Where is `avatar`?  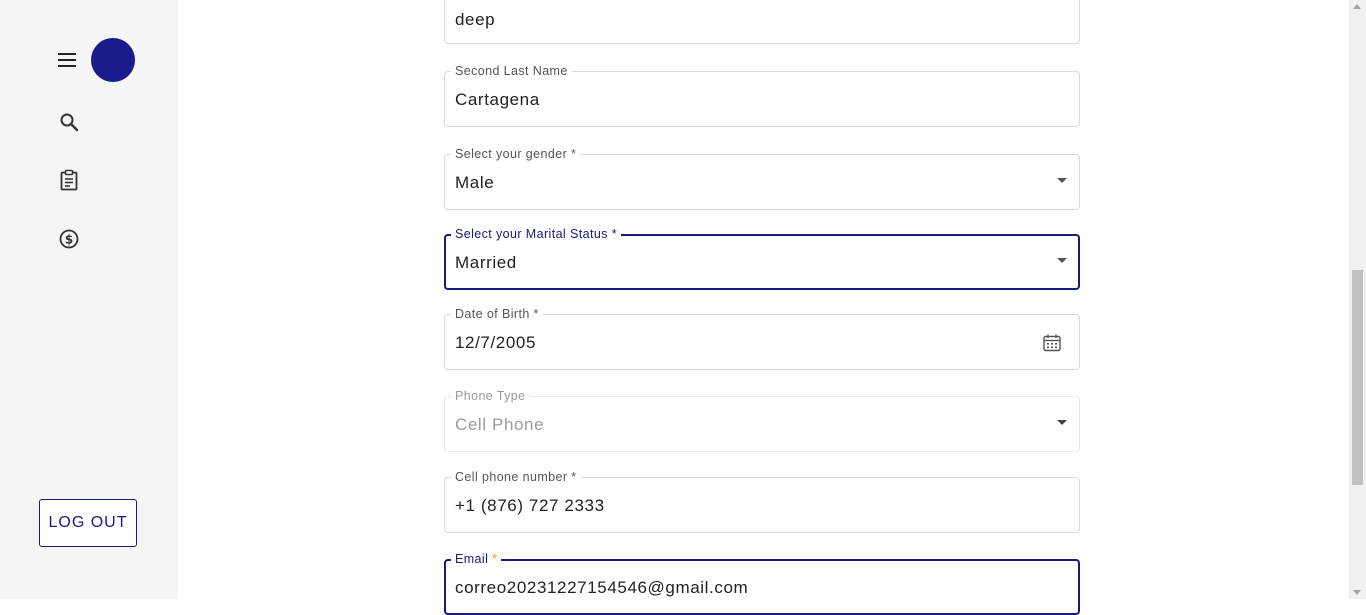
avatar is located at coordinates (113, 60).